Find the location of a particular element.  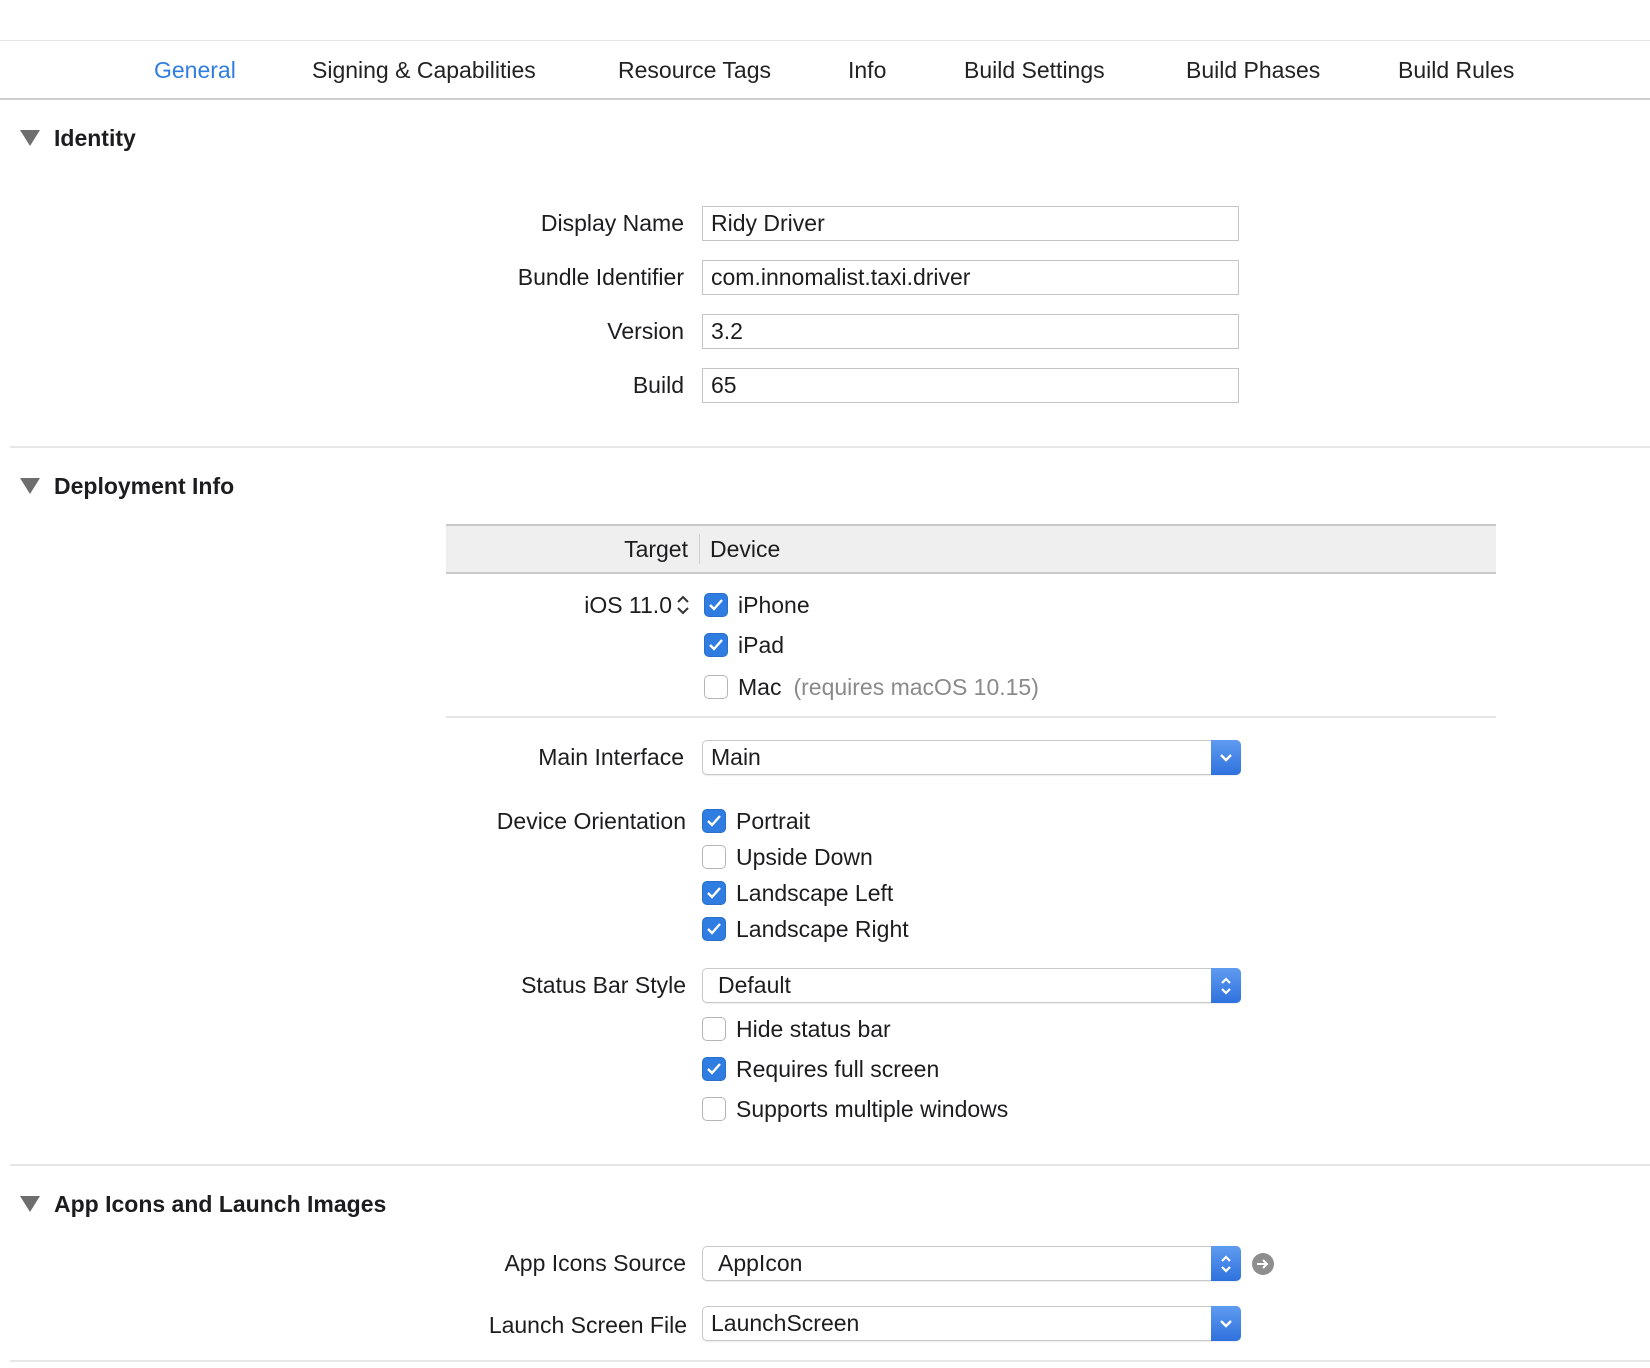

device-iphone-checkbox: iPhone is located at coordinates (757, 605).